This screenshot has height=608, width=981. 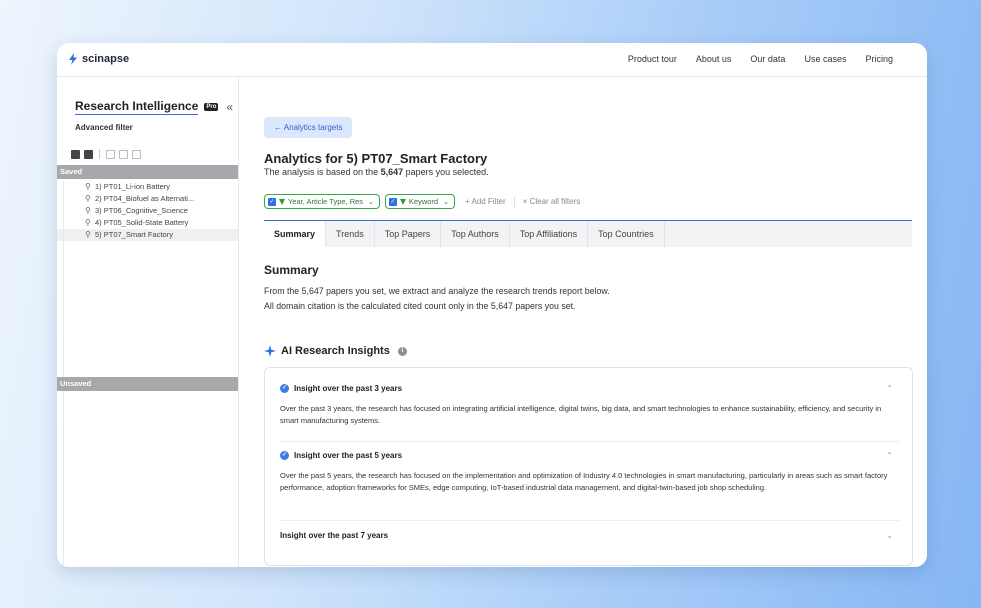 What do you see at coordinates (147, 235) in the screenshot?
I see `saved-item-active: ⚲ 5) PT07_Smart Factory` at bounding box center [147, 235].